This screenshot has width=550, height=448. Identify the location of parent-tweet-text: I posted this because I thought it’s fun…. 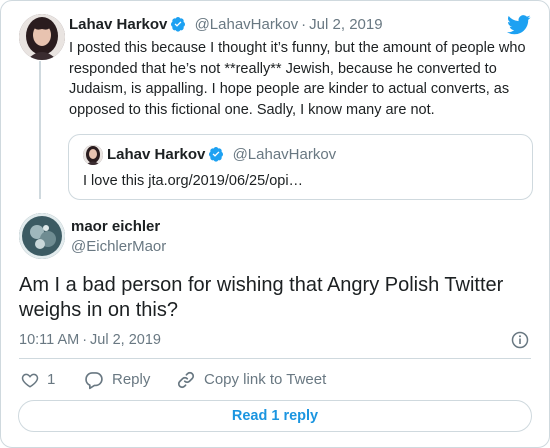
(297, 79).